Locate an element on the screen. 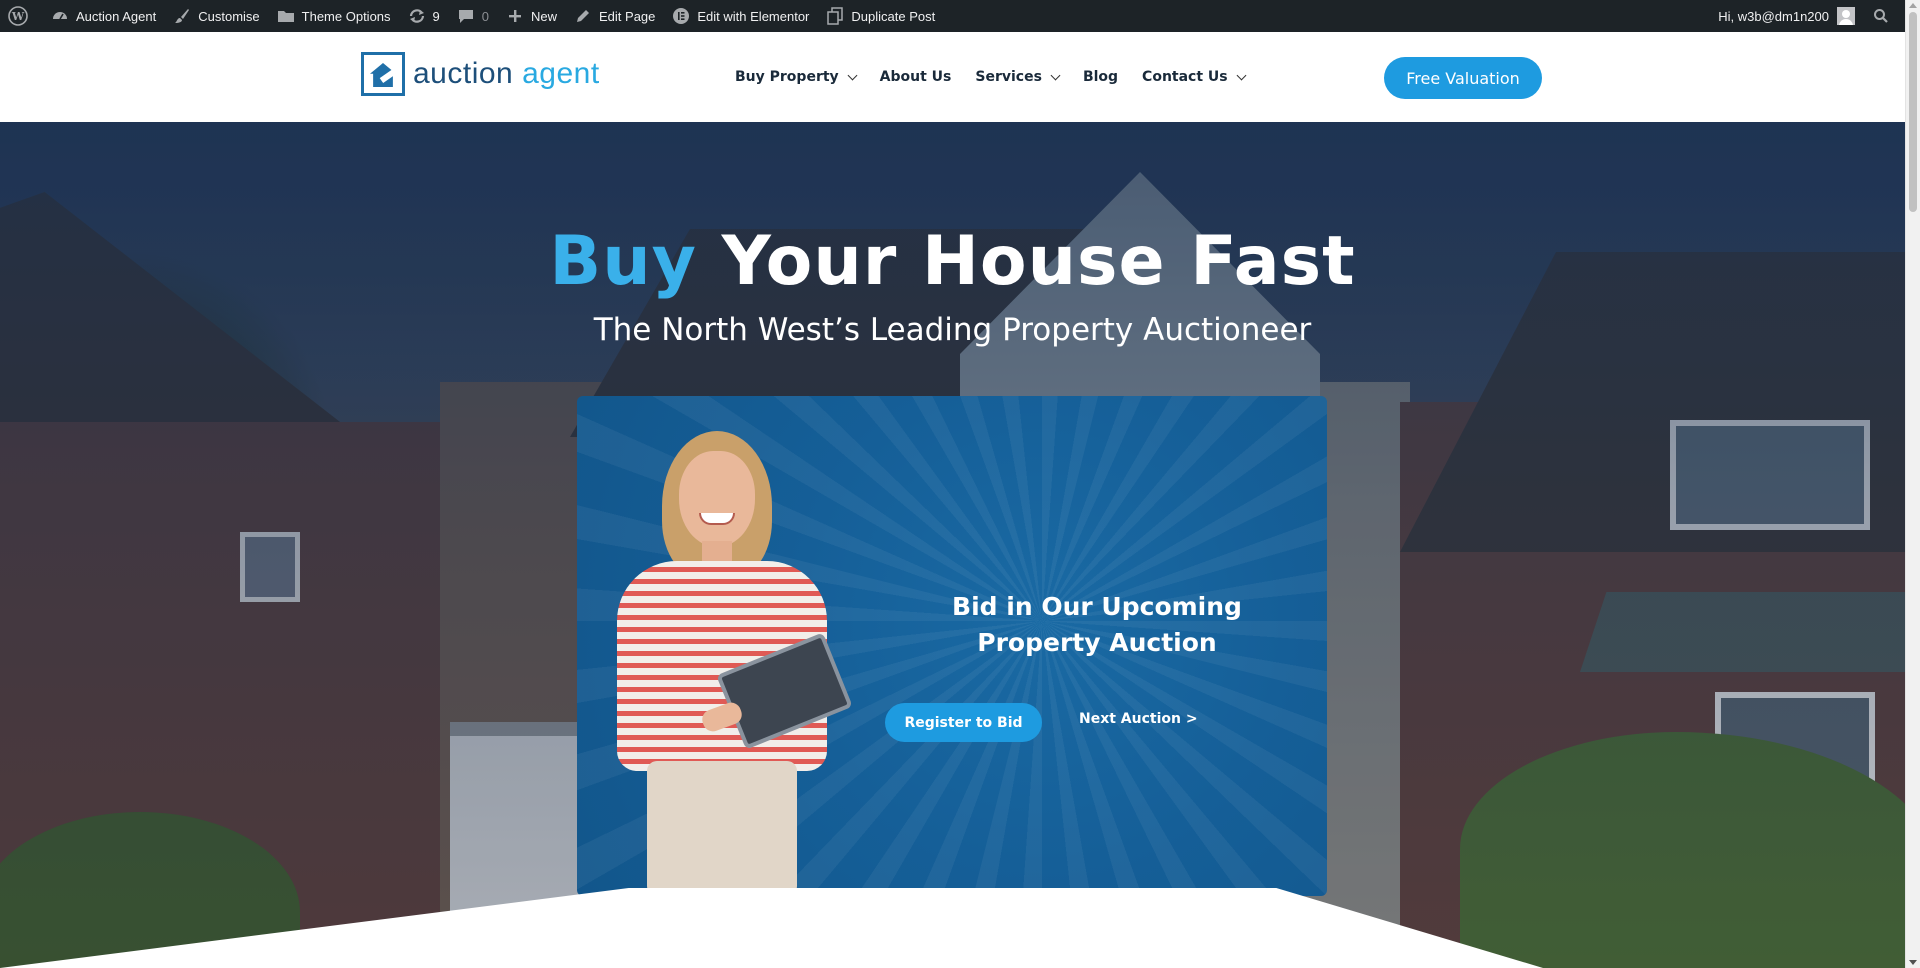 The image size is (1920, 968). nav-about-us: About Us is located at coordinates (916, 77).